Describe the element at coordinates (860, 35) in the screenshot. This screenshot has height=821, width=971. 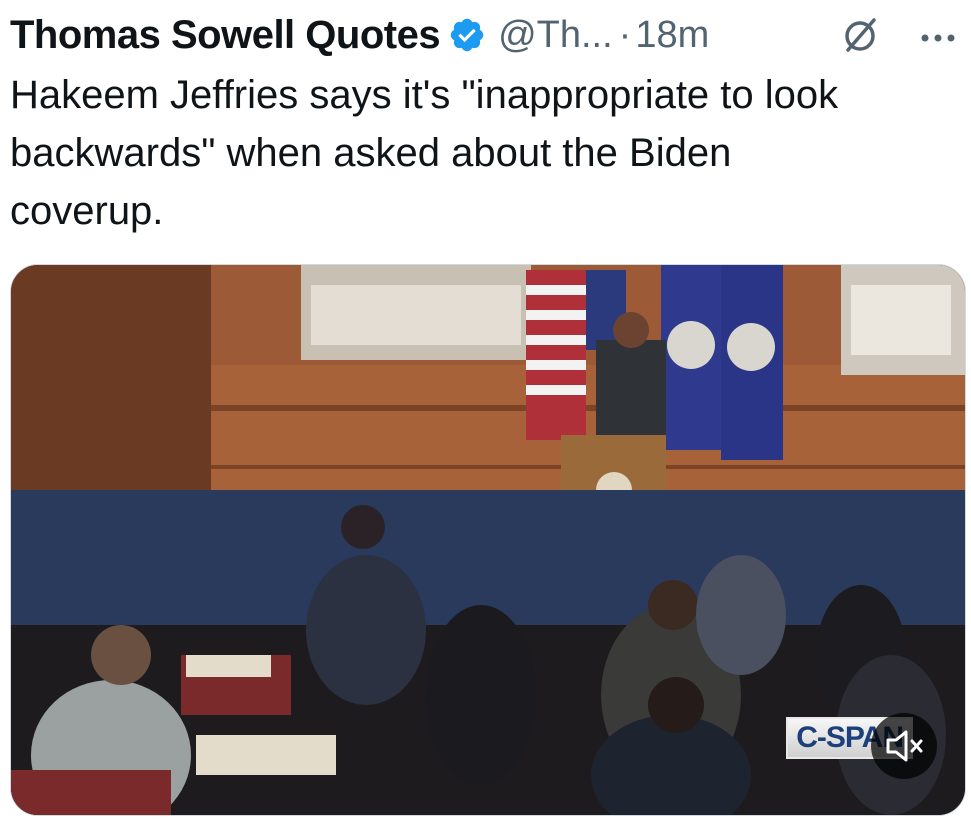
I see `grok-icon` at that location.